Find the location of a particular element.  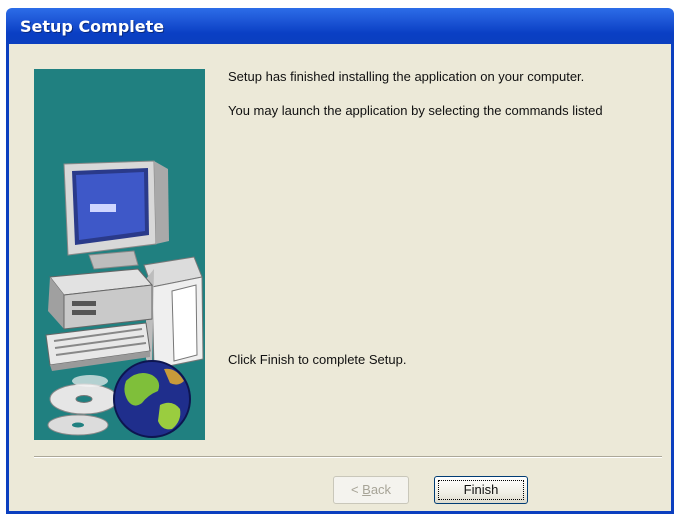

title-bar: Setup Complete is located at coordinates (340, 26).